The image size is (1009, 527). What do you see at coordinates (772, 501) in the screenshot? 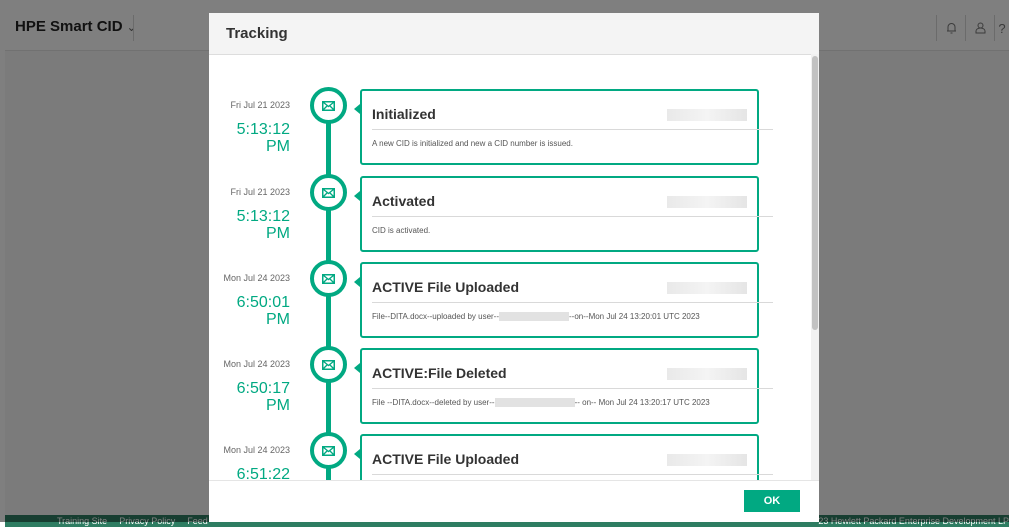
I see `ok-button: OK` at bounding box center [772, 501].